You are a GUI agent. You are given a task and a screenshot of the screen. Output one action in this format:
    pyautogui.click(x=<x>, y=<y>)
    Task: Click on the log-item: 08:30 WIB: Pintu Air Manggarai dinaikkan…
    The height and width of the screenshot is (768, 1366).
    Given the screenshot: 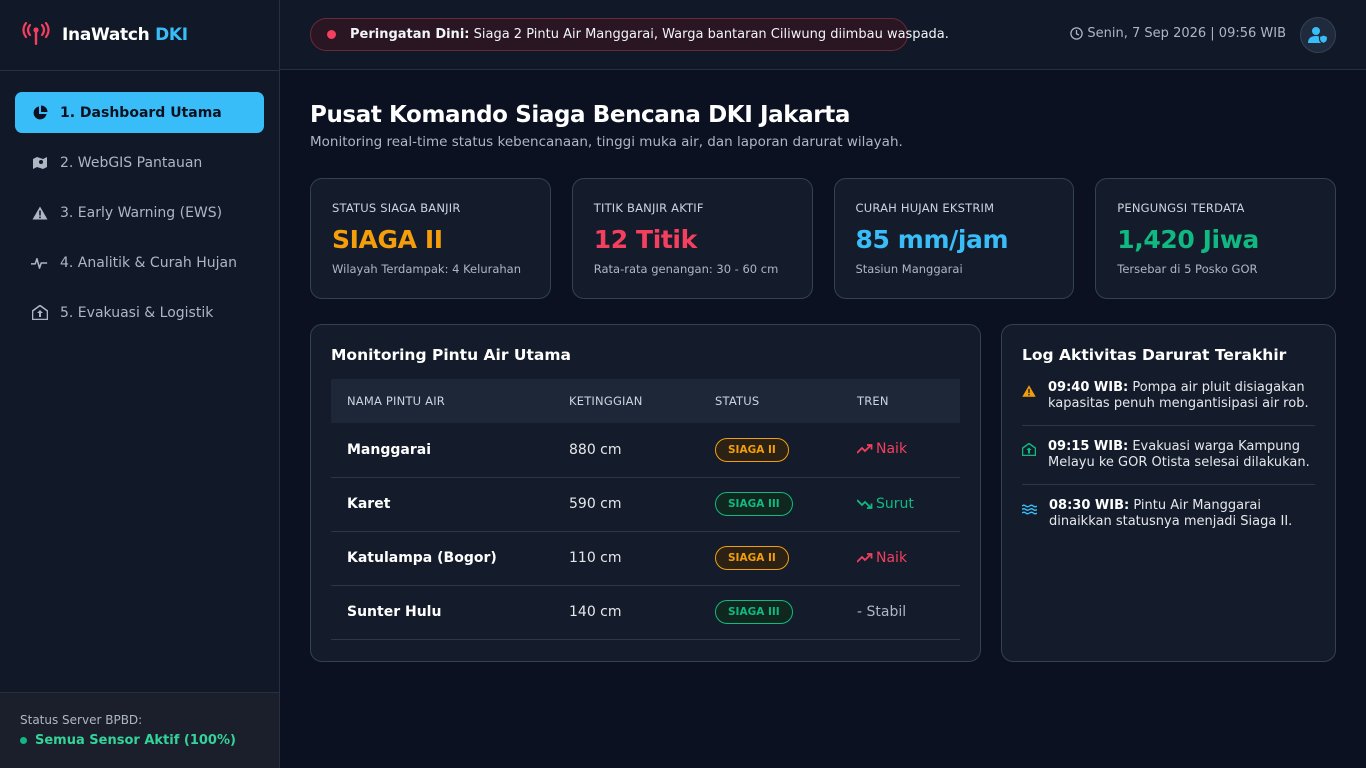 What is the action you would take?
    pyautogui.click(x=1168, y=520)
    